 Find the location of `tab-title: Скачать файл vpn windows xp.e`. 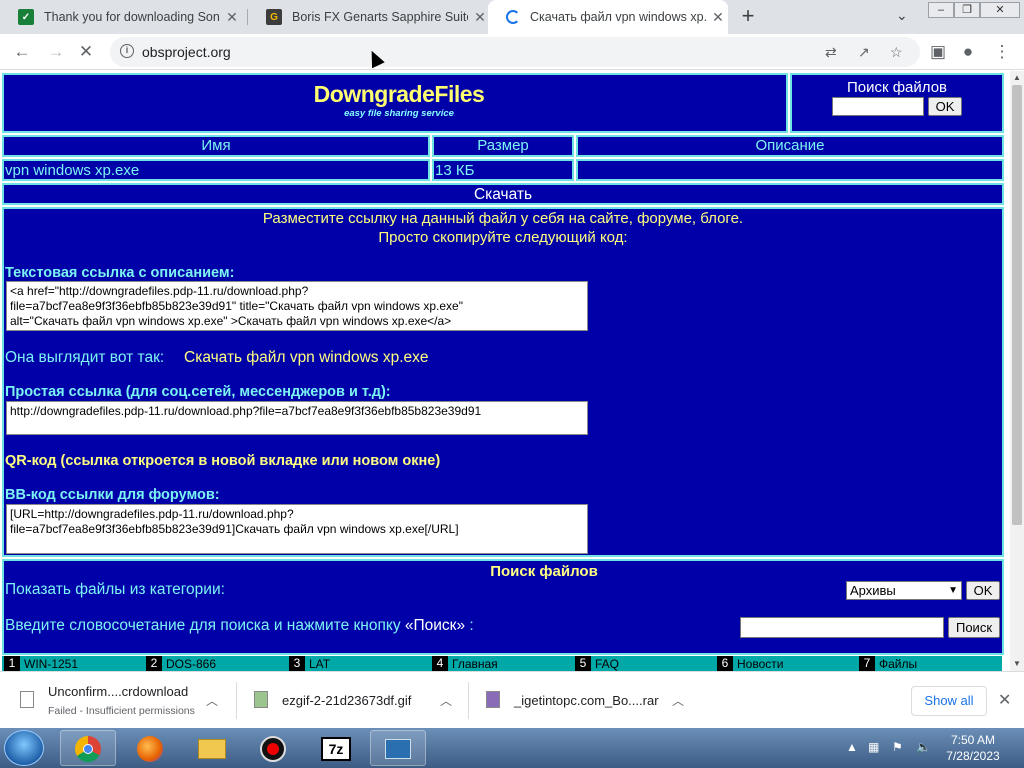

tab-title: Скачать файл vpn windows xp.e is located at coordinates (618, 17).